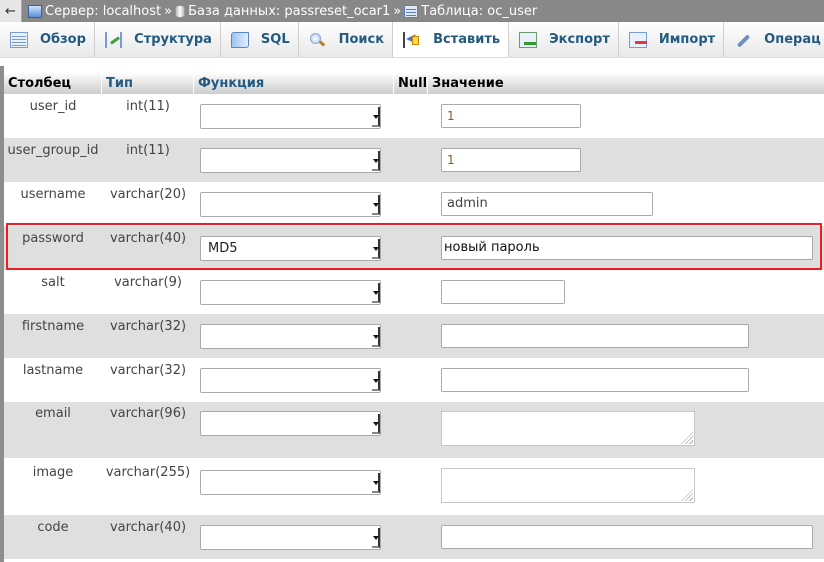 This screenshot has width=824, height=562. Describe the element at coordinates (414, 430) in the screenshot. I see `table-row: email varchar(96)` at that location.